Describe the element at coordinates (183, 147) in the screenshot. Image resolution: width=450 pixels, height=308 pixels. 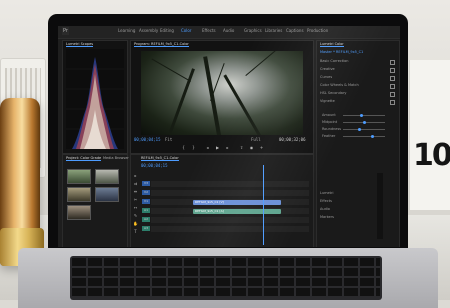
I see `mark-in-icon: {` at that location.